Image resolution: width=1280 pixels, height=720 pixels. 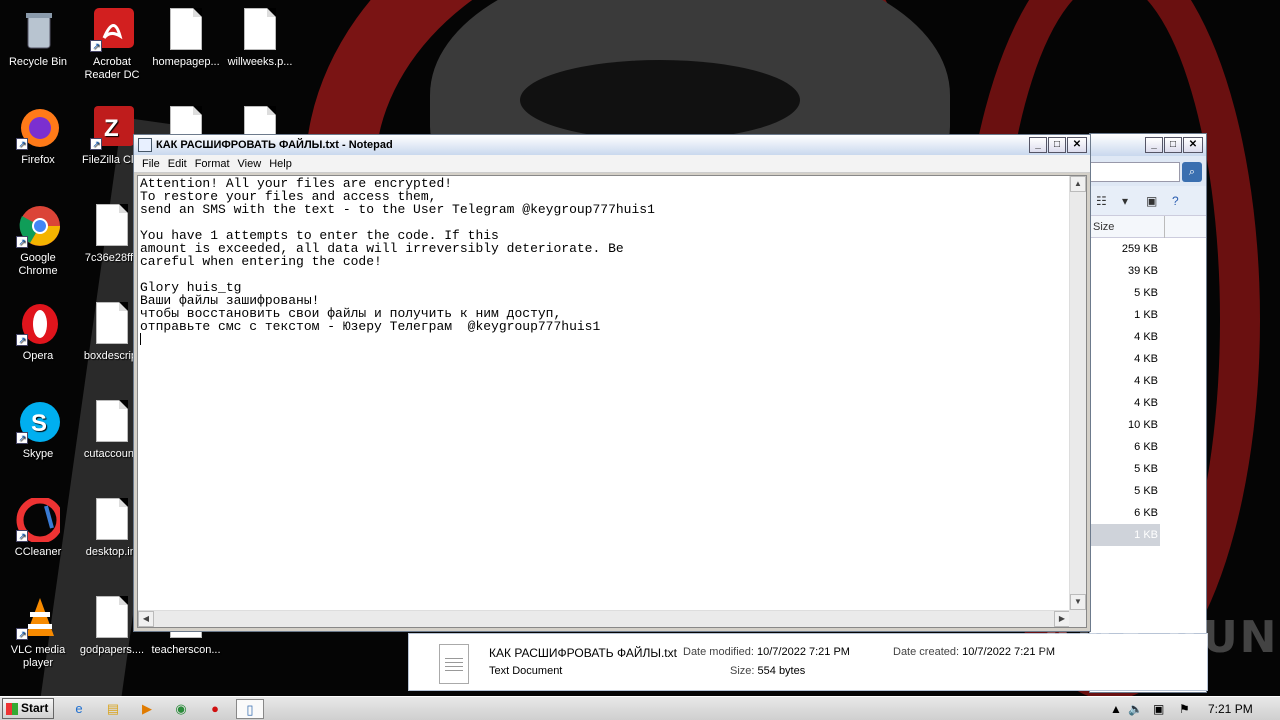 What do you see at coordinates (781, 671) in the screenshot?
I see `size-value: 554 bytes` at bounding box center [781, 671].